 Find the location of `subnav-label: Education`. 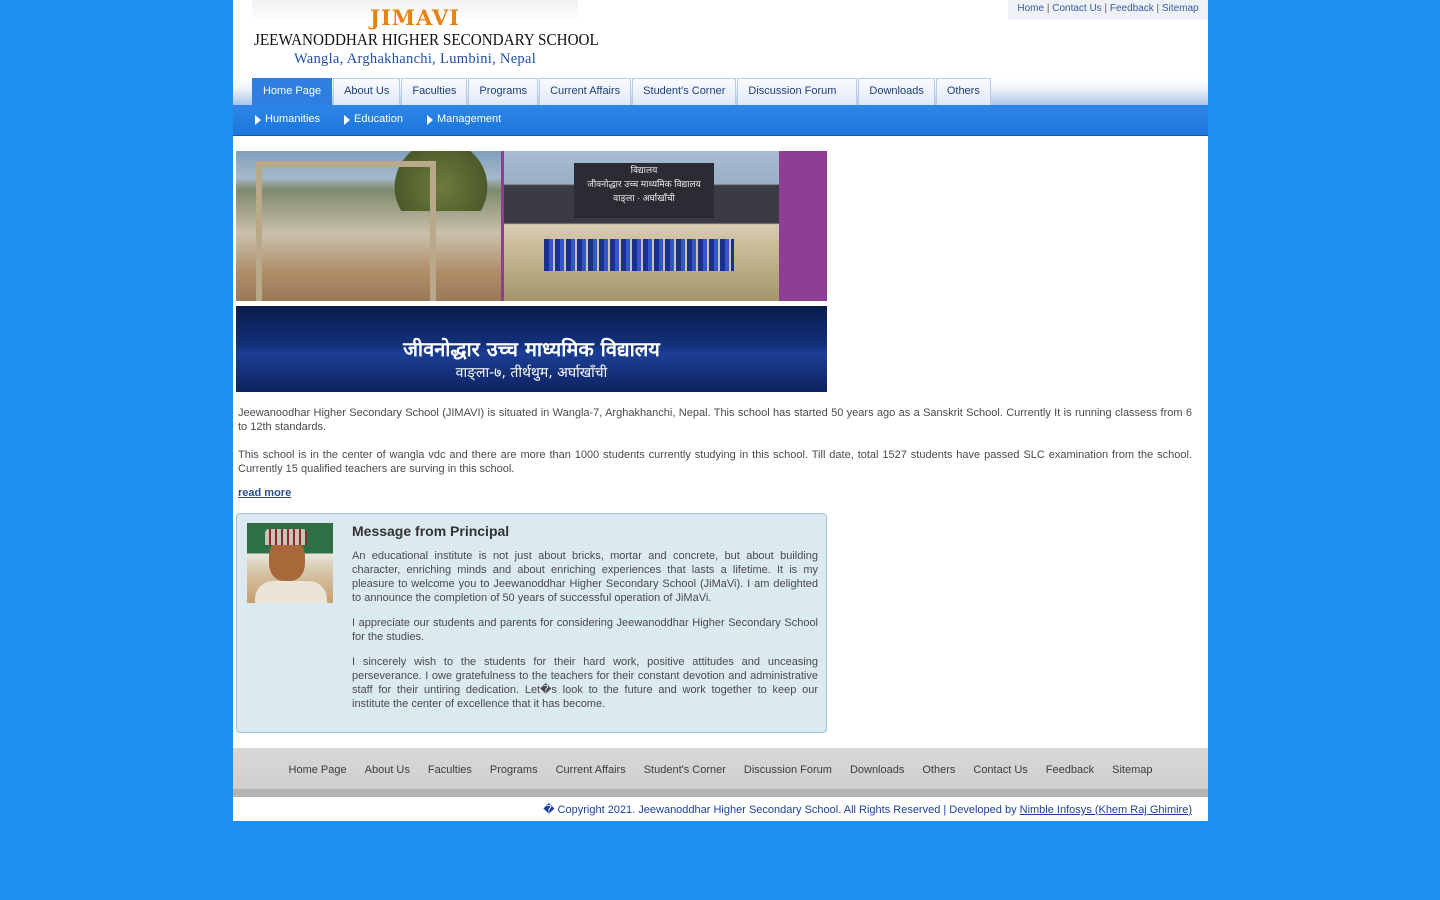

subnav-label: Education is located at coordinates (378, 119).